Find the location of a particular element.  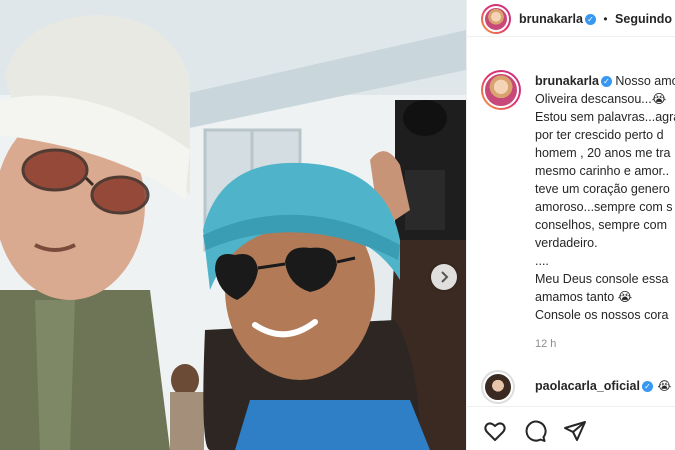

comment-avatar is located at coordinates (498, 387).